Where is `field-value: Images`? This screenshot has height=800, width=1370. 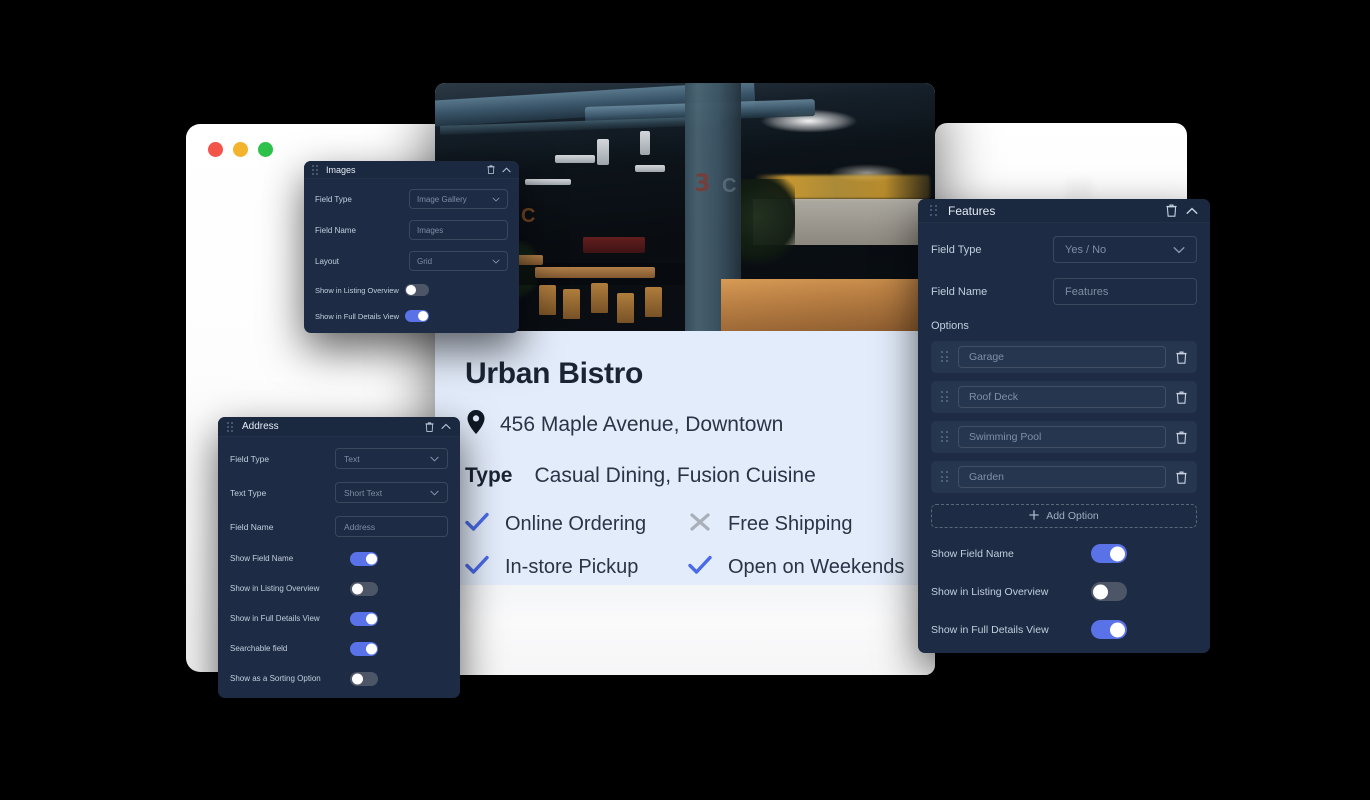
field-value: Images is located at coordinates (430, 230).